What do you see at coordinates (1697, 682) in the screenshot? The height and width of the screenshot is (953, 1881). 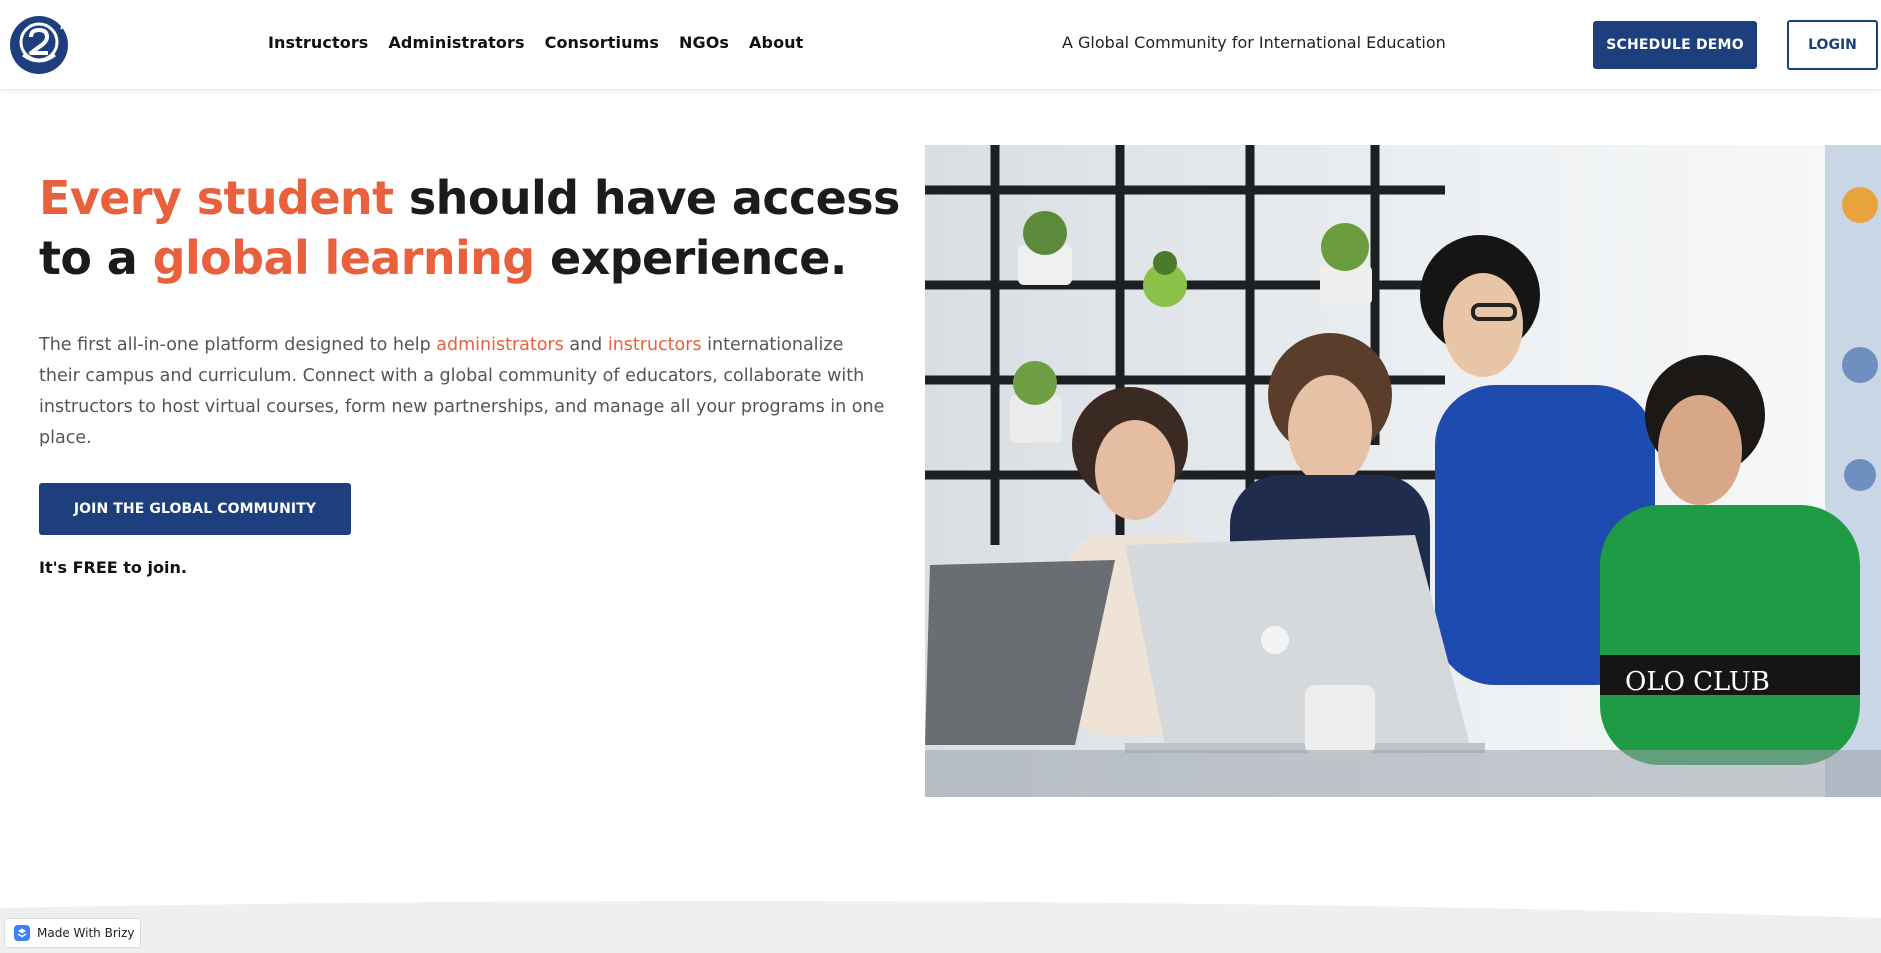 I see `svg-text: OLO CLUB` at bounding box center [1697, 682].